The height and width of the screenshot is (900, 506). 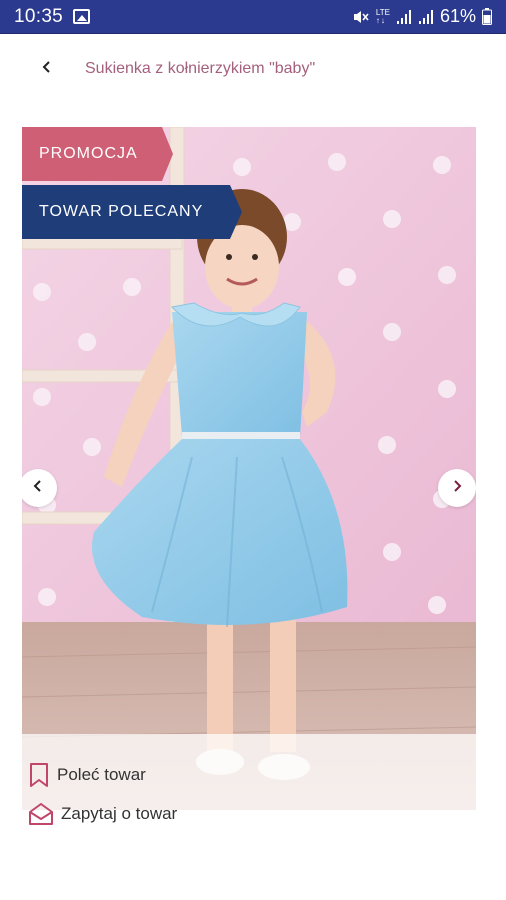 I want to click on ask-about-product-link: Zapytaj o towar, so click(x=102, y=814).